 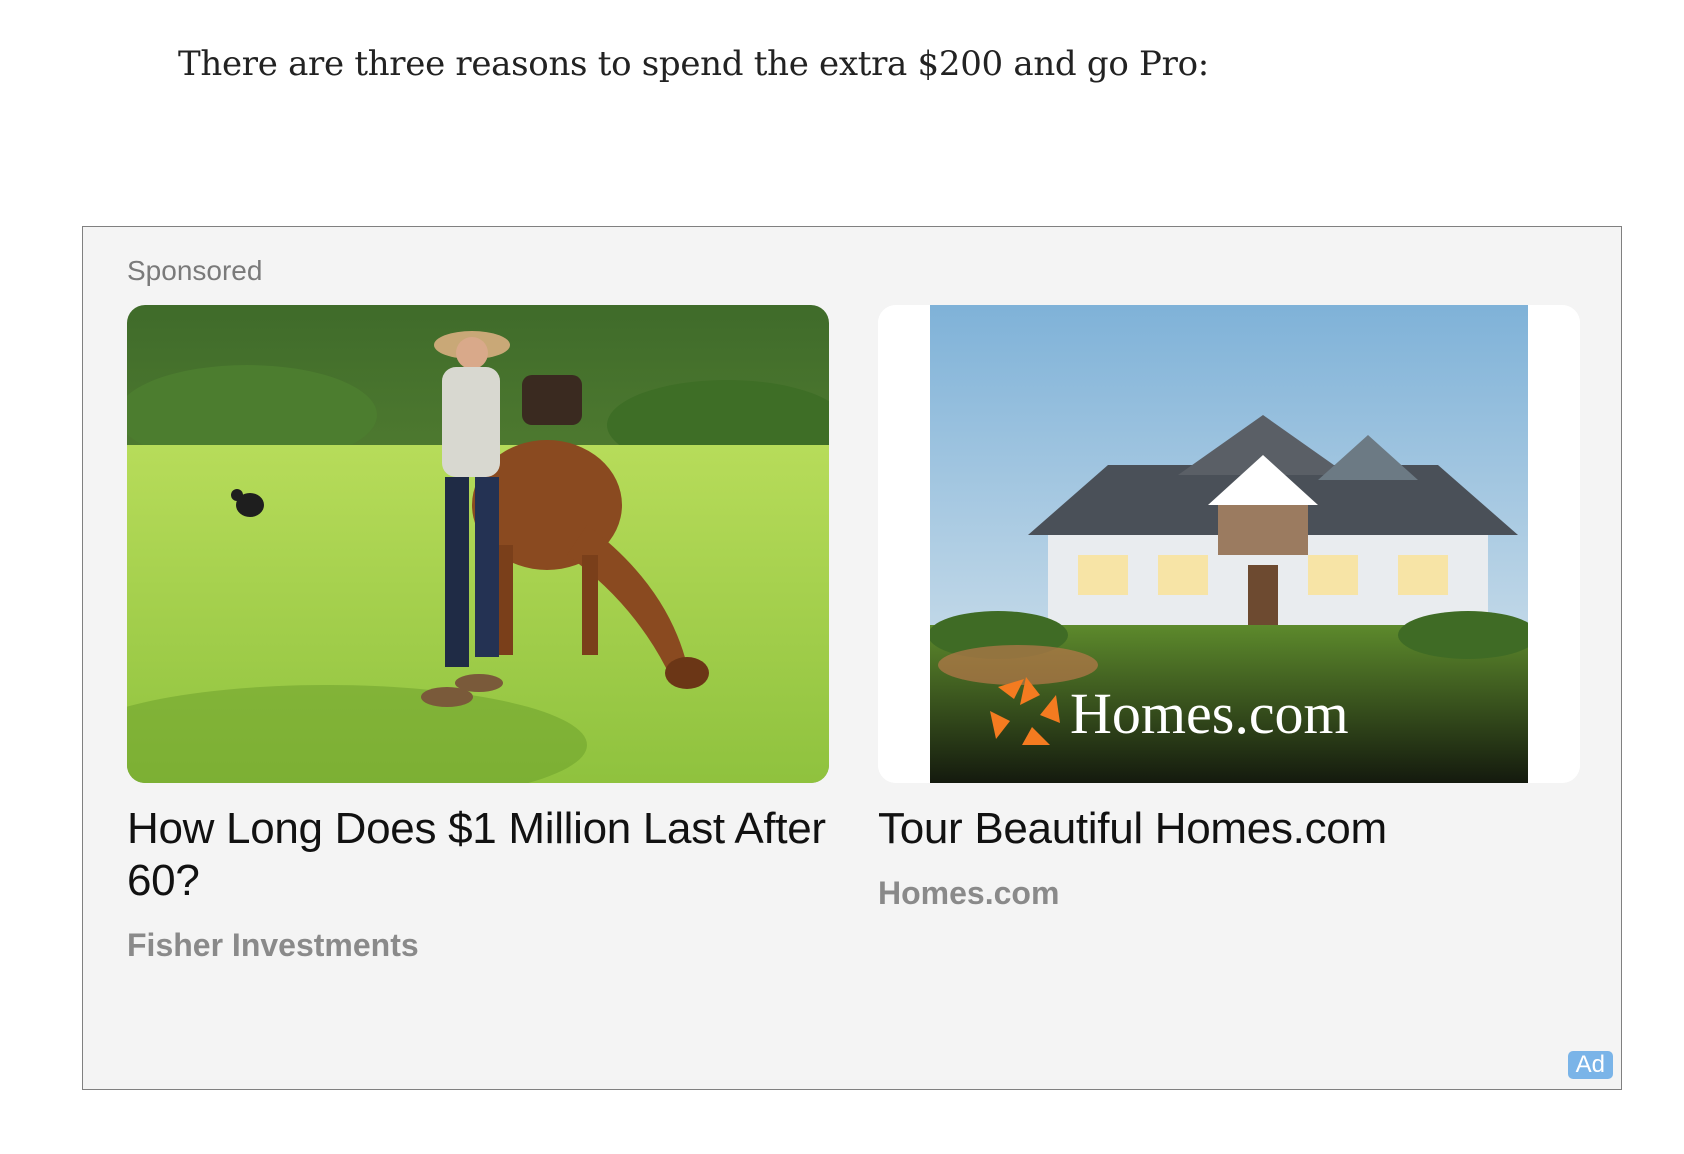 What do you see at coordinates (1590, 1065) in the screenshot?
I see `ad-choices-badge: Ad` at bounding box center [1590, 1065].